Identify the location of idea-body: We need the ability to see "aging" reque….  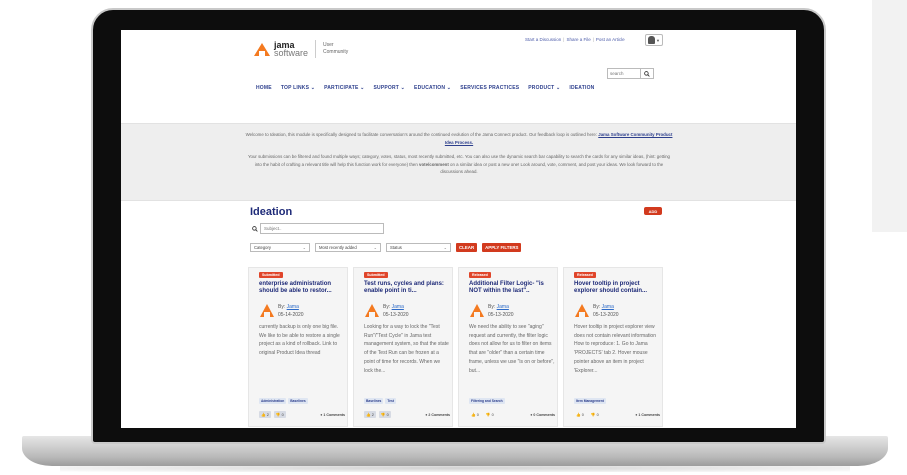
(512, 349).